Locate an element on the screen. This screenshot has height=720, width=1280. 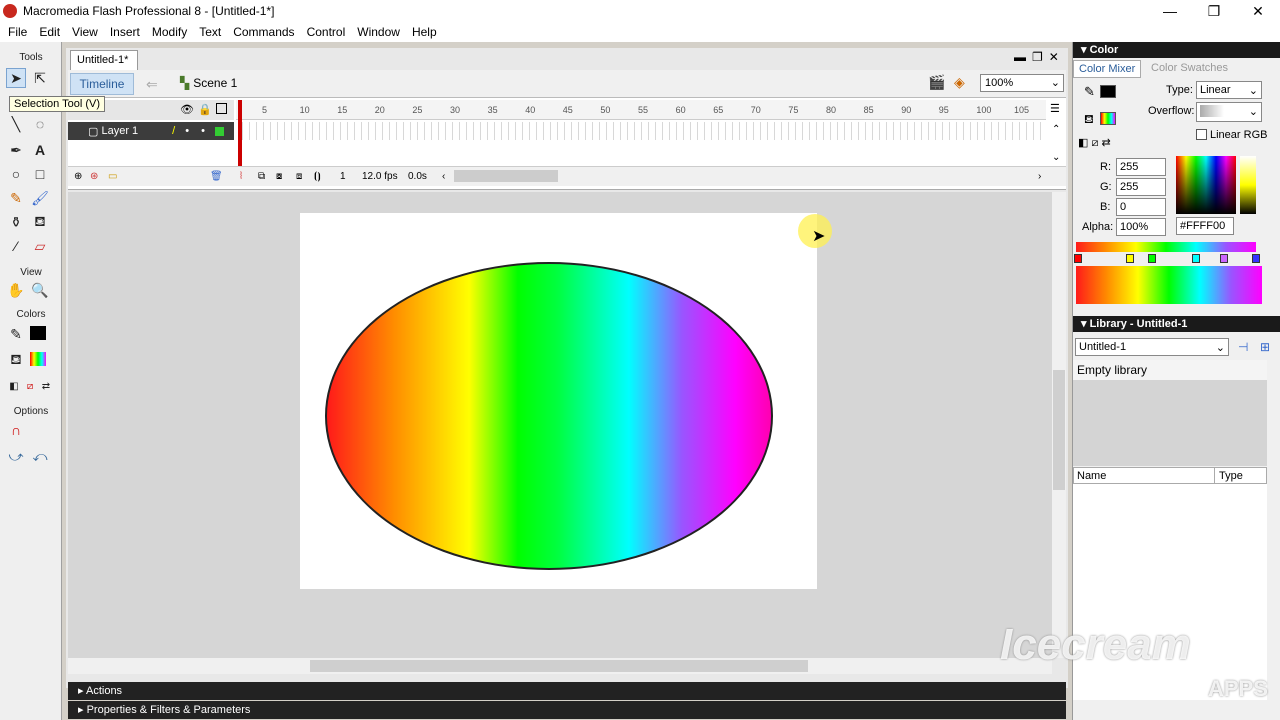
menu-text: Text is located at coordinates (210, 32).